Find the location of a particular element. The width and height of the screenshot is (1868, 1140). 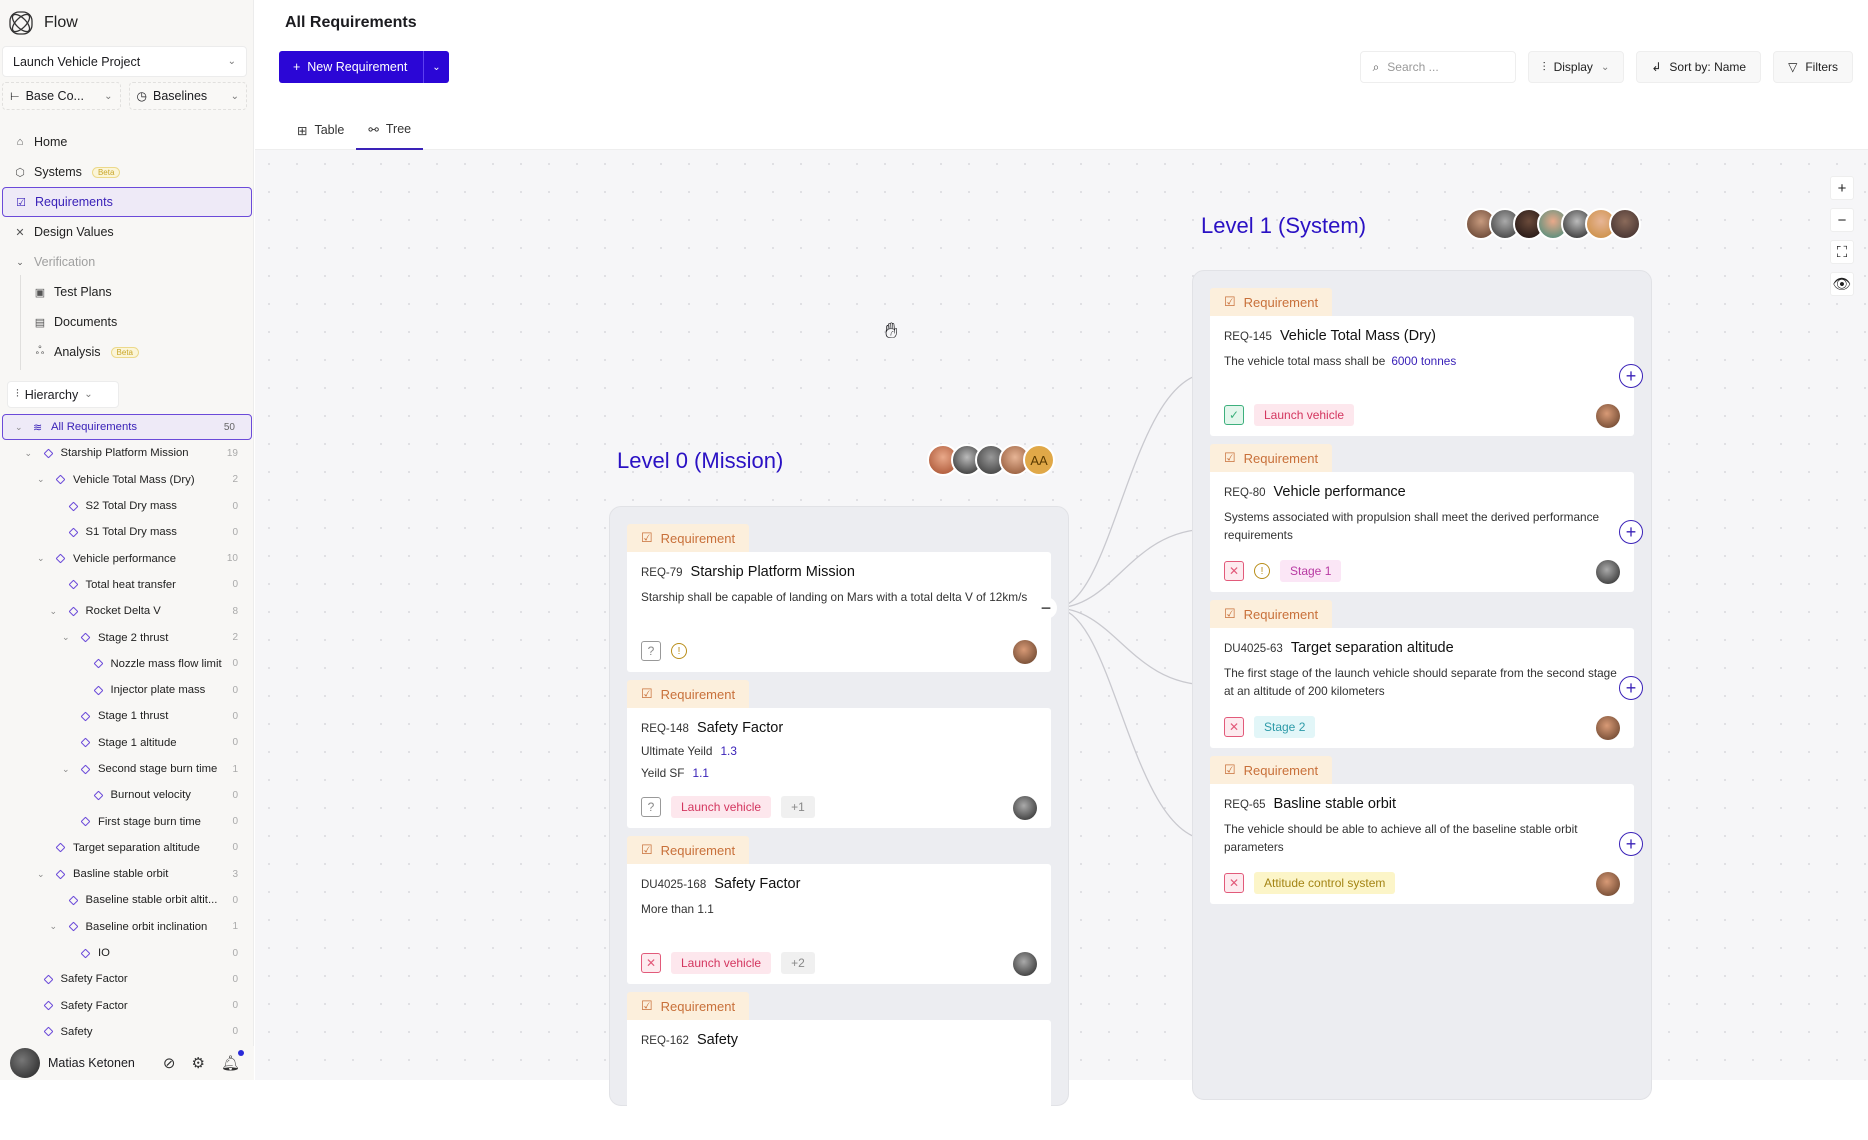

tree-item: Baseline stable orbit altit... 0 is located at coordinates (127, 900).